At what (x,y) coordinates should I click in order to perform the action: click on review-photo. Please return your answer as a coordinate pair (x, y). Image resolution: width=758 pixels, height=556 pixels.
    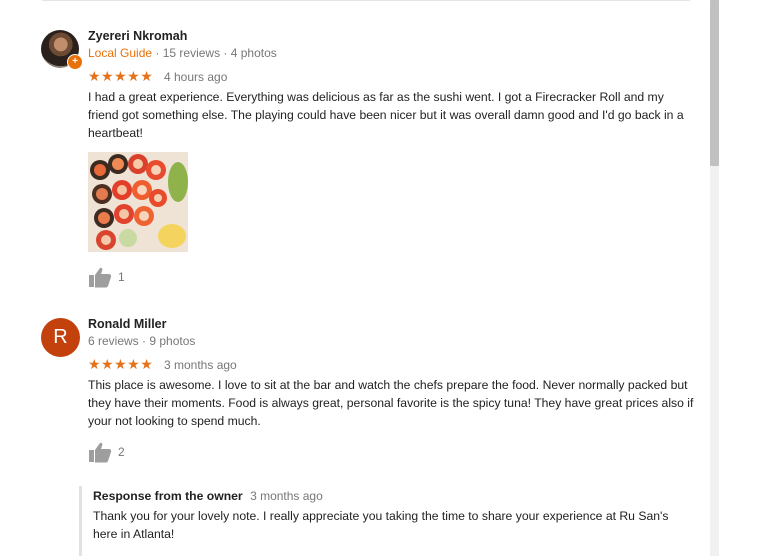
    Looking at the image, I should click on (138, 202).